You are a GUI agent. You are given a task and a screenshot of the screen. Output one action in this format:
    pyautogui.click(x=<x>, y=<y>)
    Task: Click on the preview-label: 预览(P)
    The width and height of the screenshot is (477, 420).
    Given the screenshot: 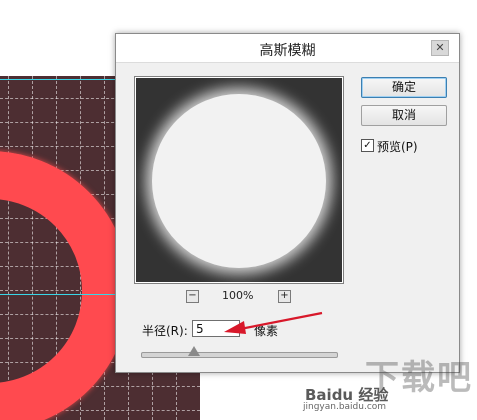 What is the action you would take?
    pyautogui.click(x=397, y=147)
    